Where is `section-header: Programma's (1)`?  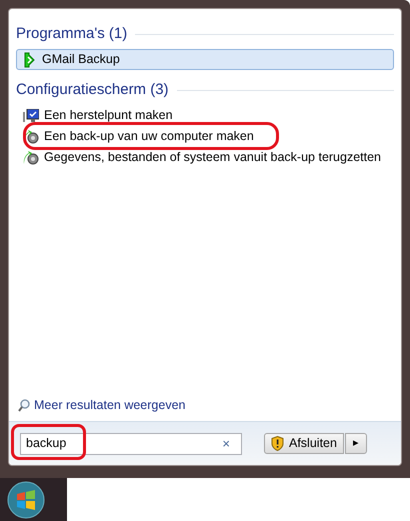
section-header: Programma's (1) is located at coordinates (72, 34).